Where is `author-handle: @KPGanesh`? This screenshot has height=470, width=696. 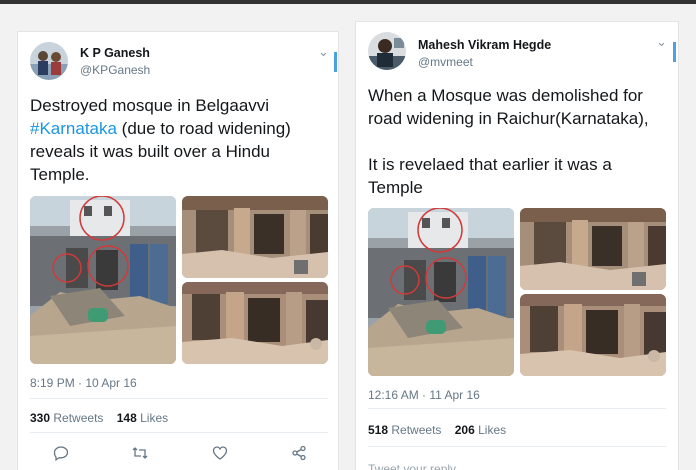 author-handle: @KPGanesh is located at coordinates (115, 70).